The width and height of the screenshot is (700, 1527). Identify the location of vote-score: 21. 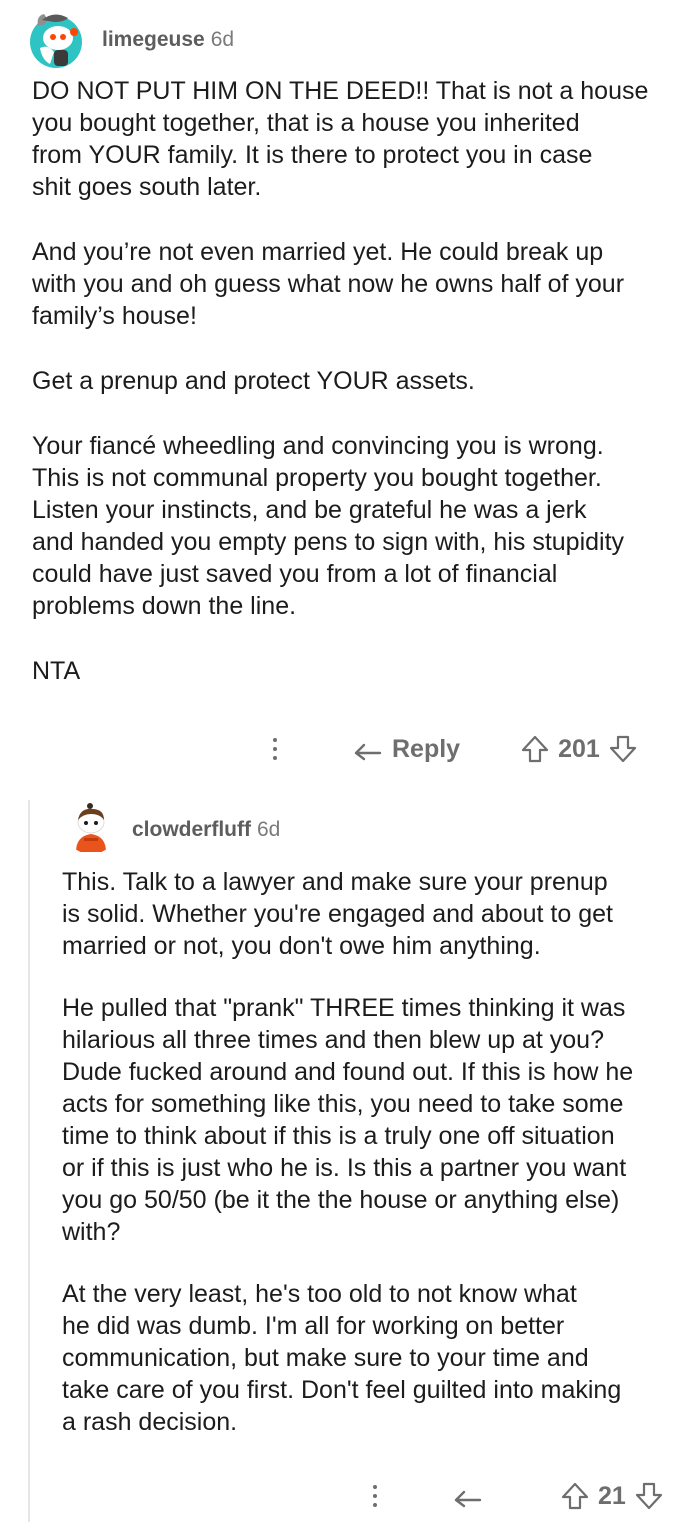
(612, 1495).